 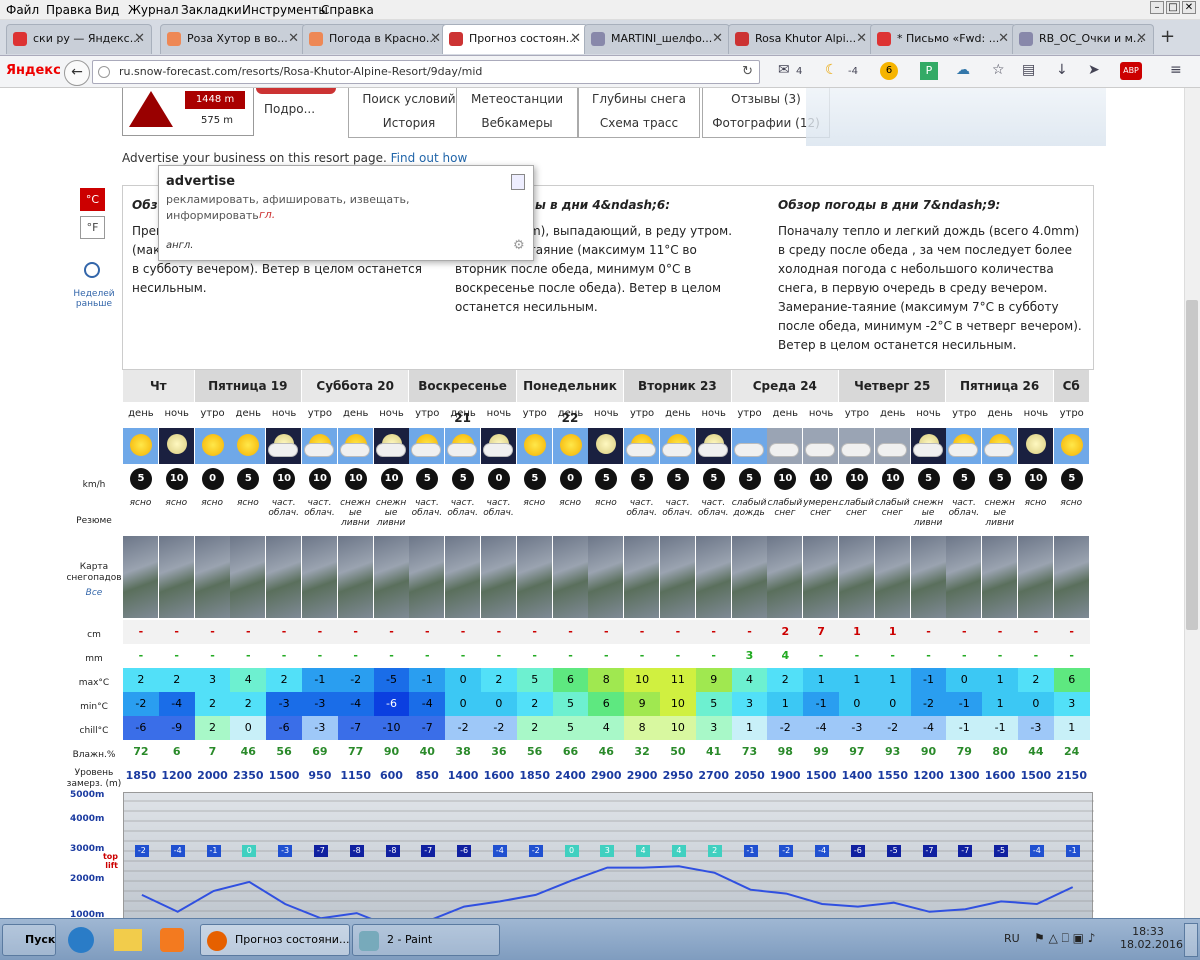 What do you see at coordinates (1012, 938) in the screenshot?
I see `language-indicator: RU` at bounding box center [1012, 938].